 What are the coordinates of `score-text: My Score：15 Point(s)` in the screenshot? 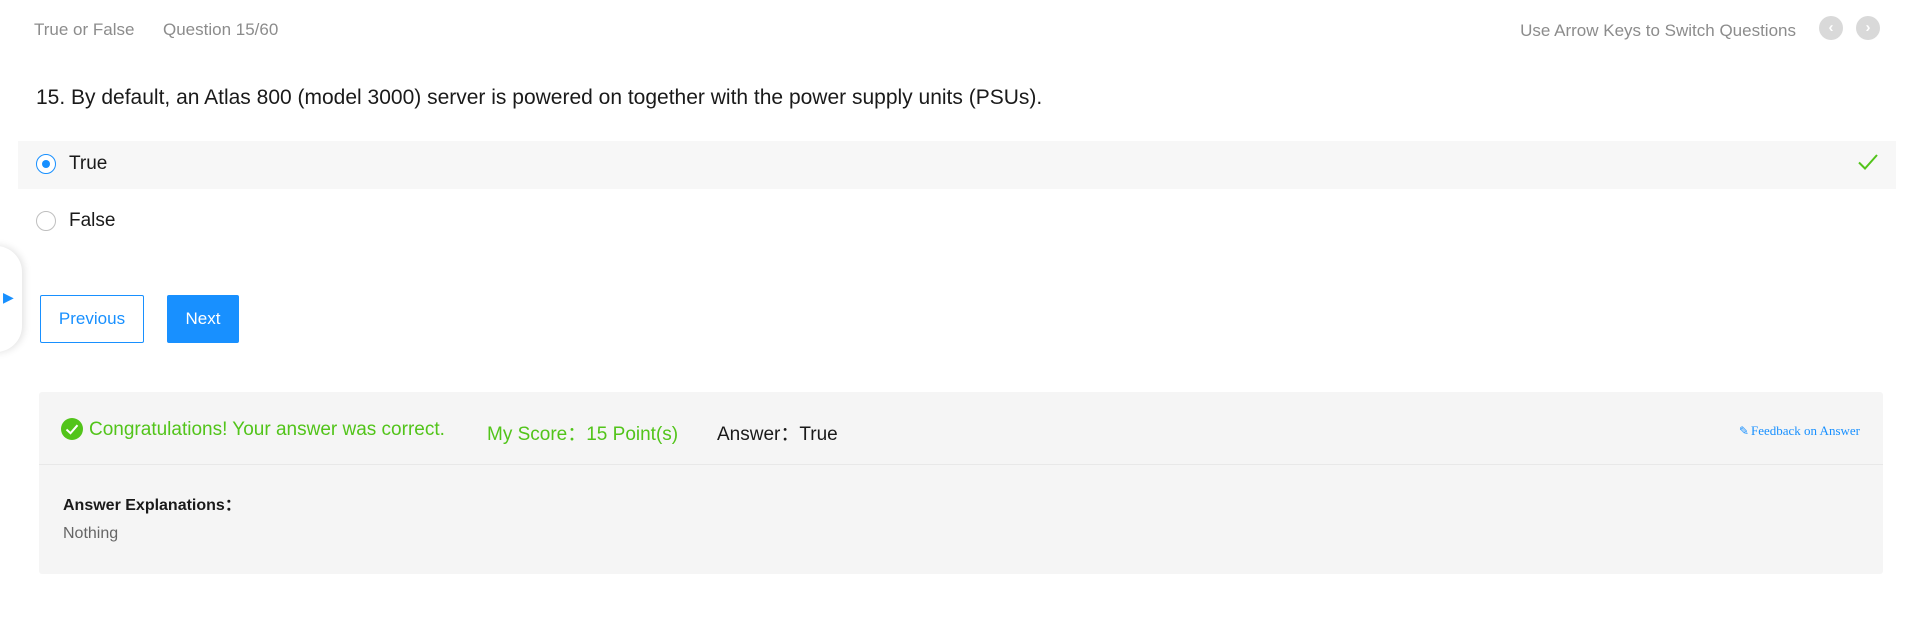 It's located at (583, 434).